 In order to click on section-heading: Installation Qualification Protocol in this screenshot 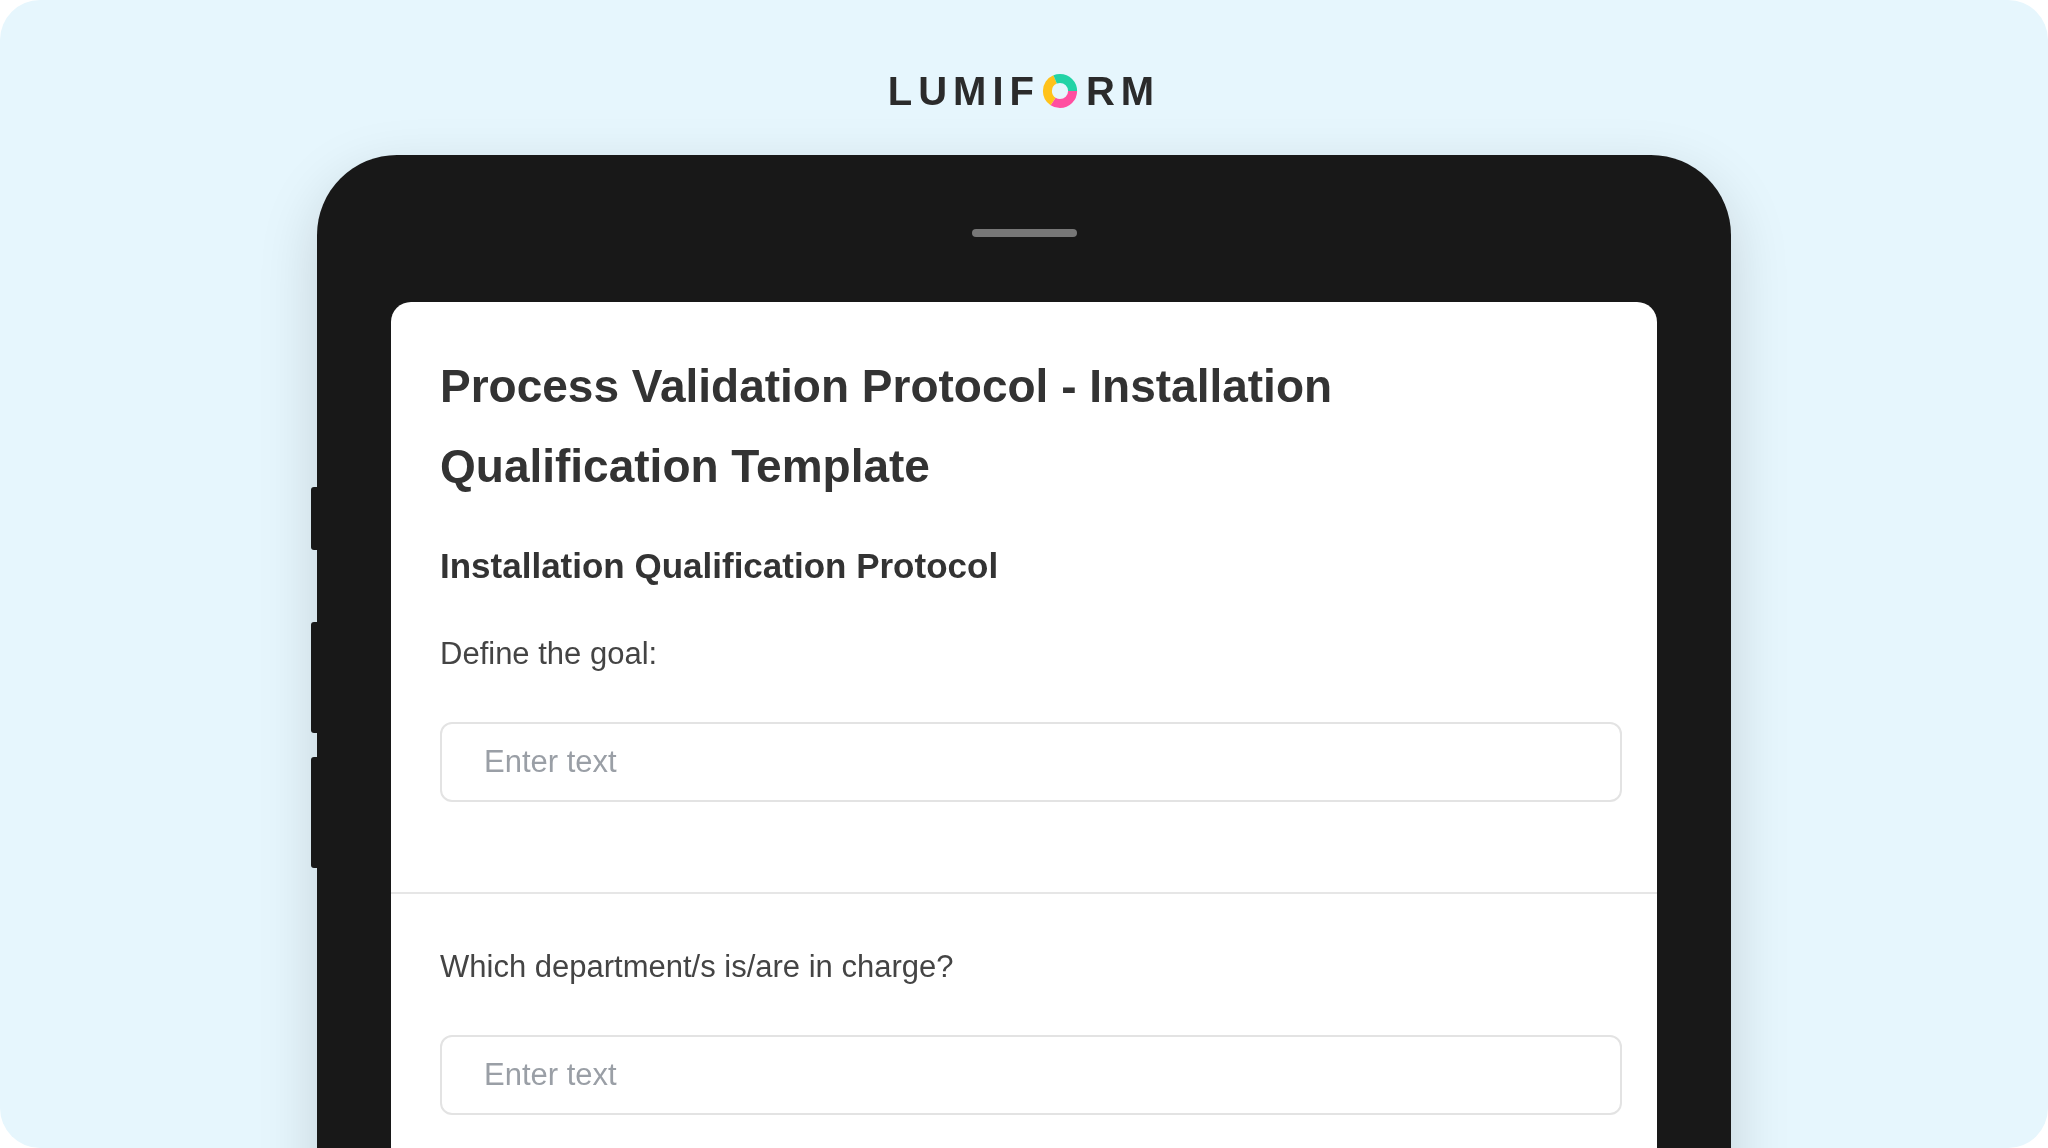, I will do `click(720, 566)`.